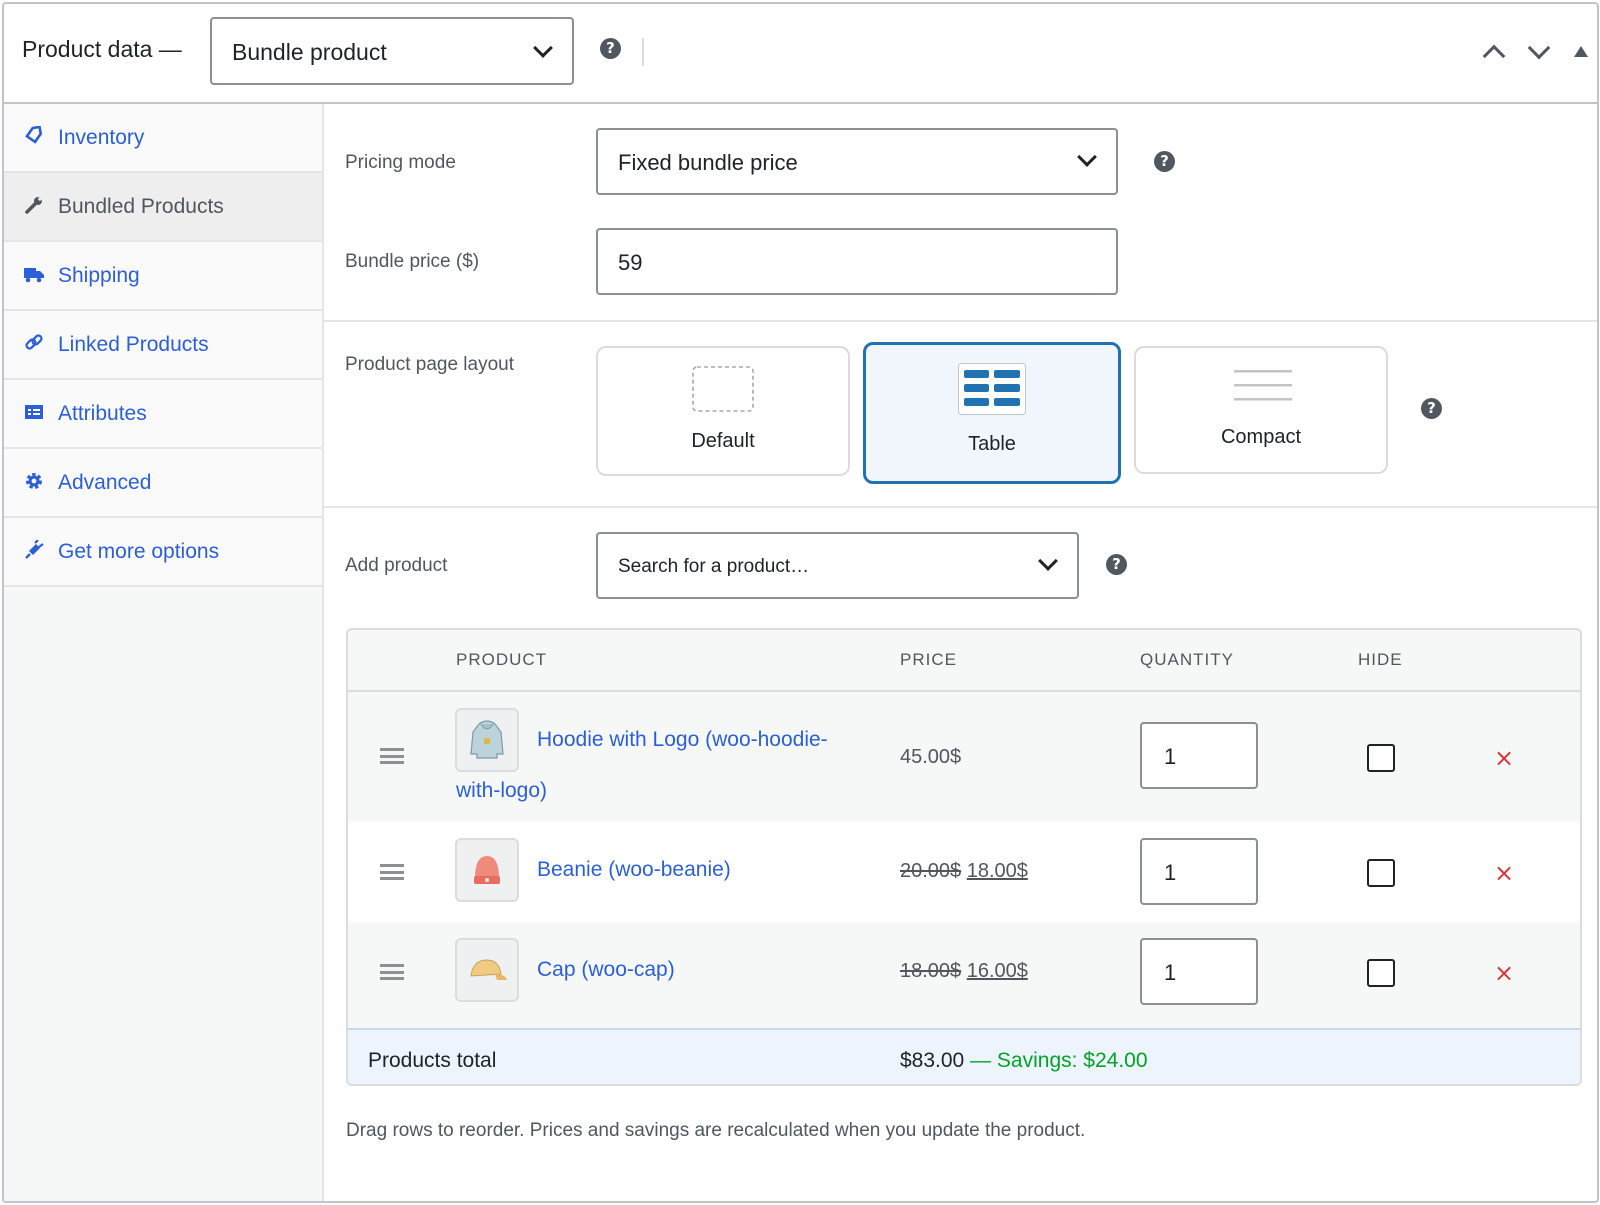  I want to click on list-card-icon, so click(34, 412).